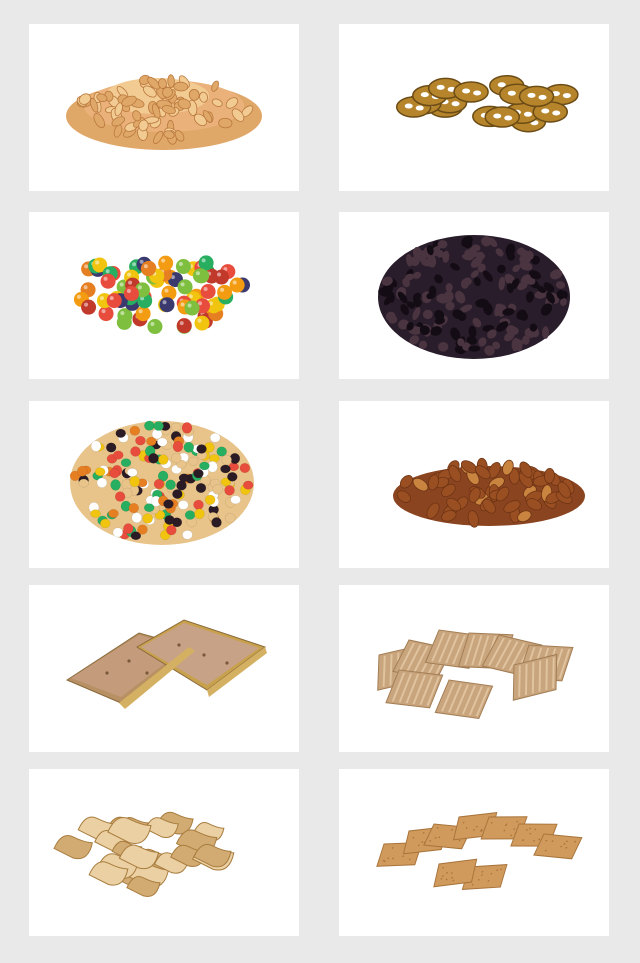  I want to click on toaster-pastries-image, so click(164, 668).